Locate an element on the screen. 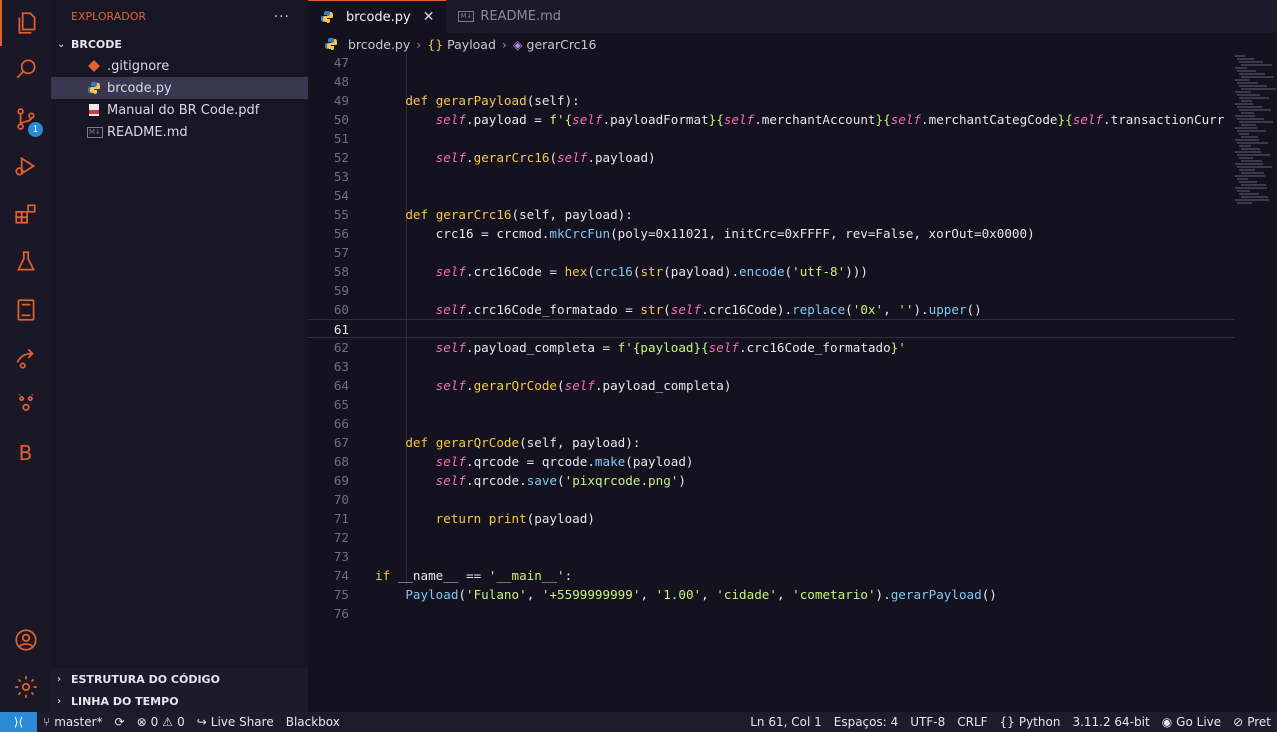  line-number: 67 is located at coordinates (341, 442).